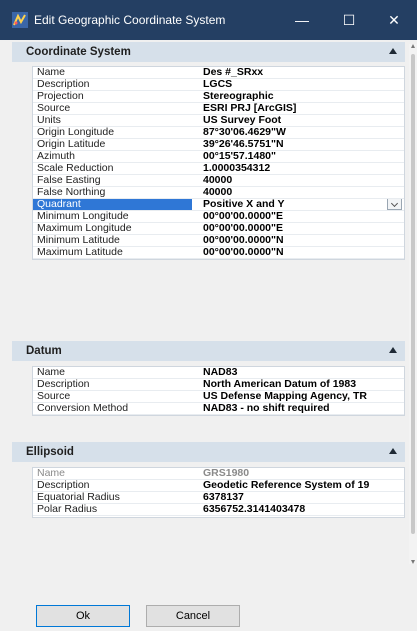  I want to click on vertical-scrollbar, so click(413, 304).